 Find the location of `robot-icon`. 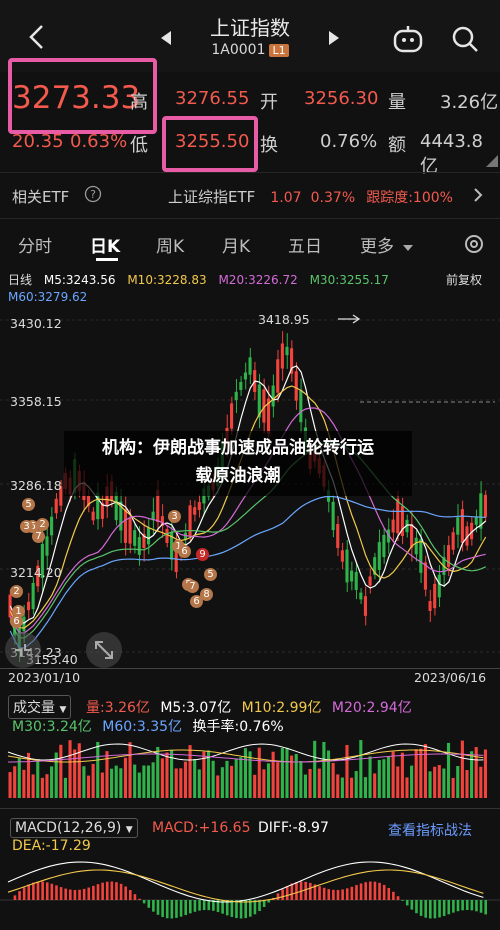

robot-icon is located at coordinates (408, 39).